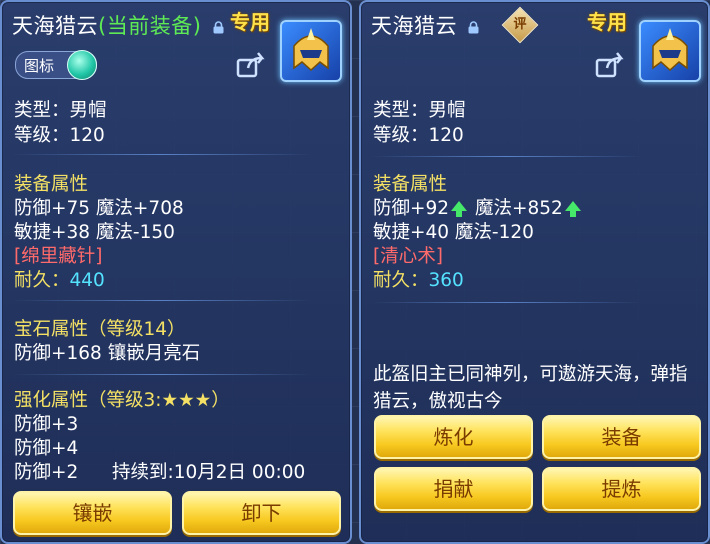 The image size is (710, 544). What do you see at coordinates (82, 65) in the screenshot?
I see `toggle-knob` at bounding box center [82, 65].